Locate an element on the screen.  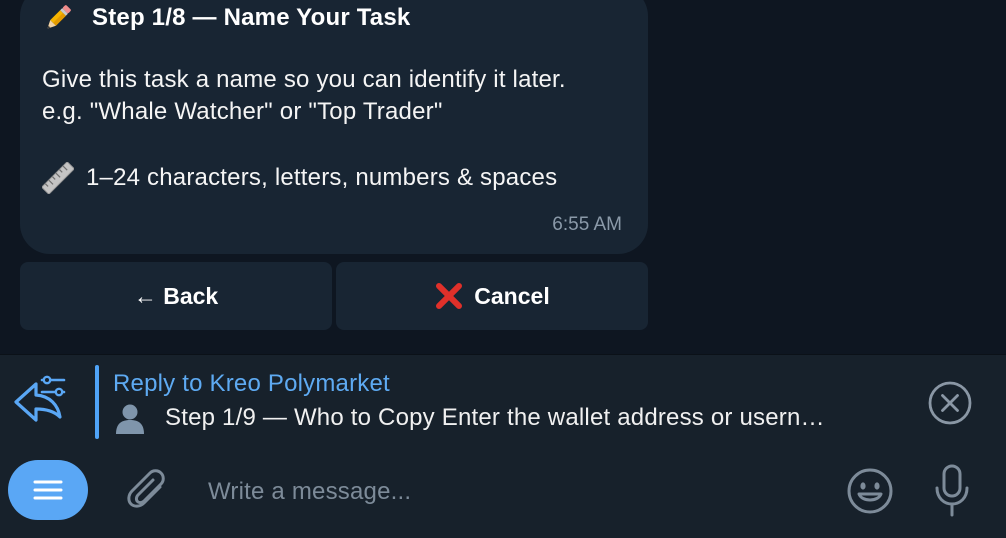
message-title: Step 1/8 — Name Your Task is located at coordinates (251, 17).